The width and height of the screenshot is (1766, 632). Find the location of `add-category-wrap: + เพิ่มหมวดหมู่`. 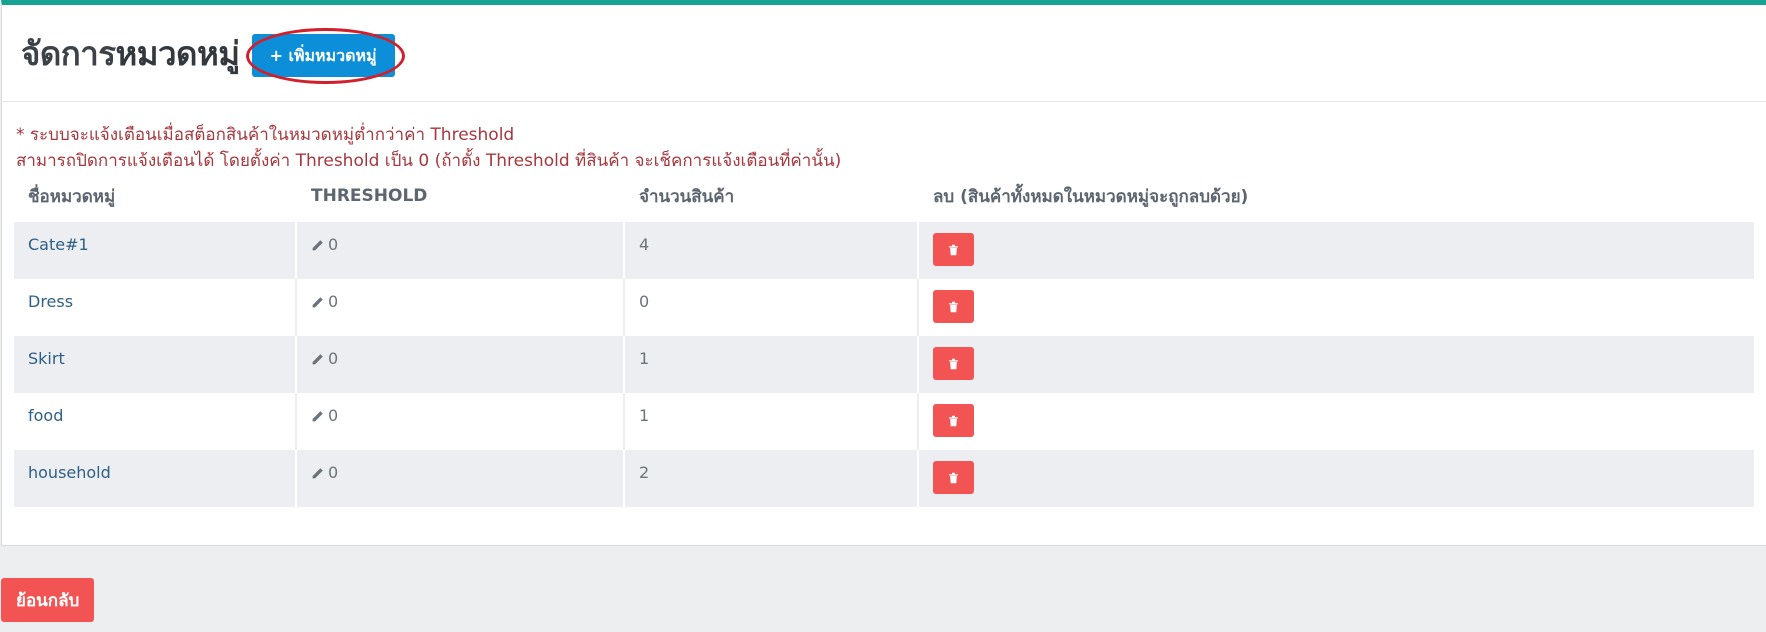

add-category-wrap: + เพิ่มหมวดหมู่ is located at coordinates (325, 55).